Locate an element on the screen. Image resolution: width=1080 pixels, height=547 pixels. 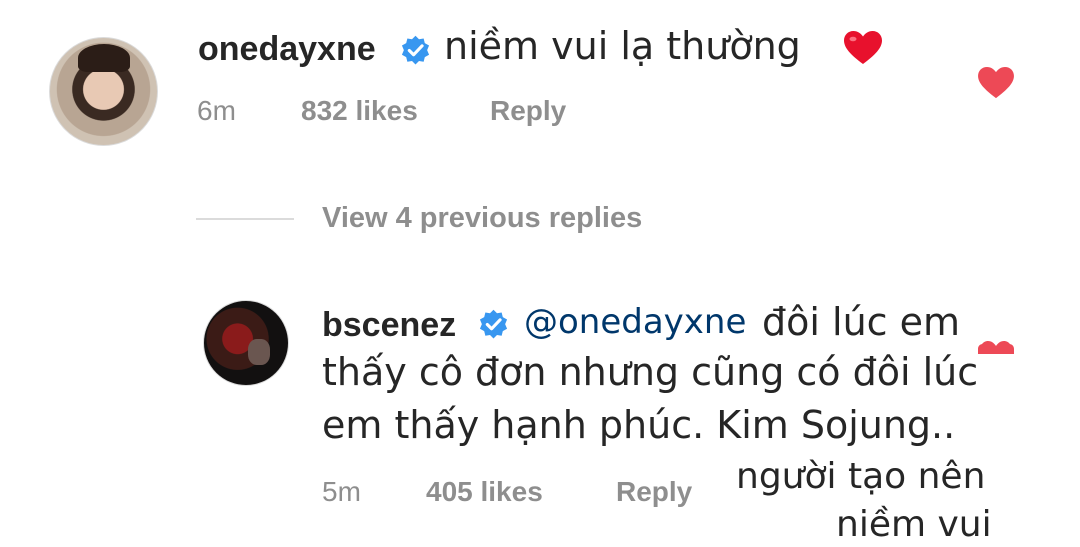
reply-username: bscenez is located at coordinates (389, 325).